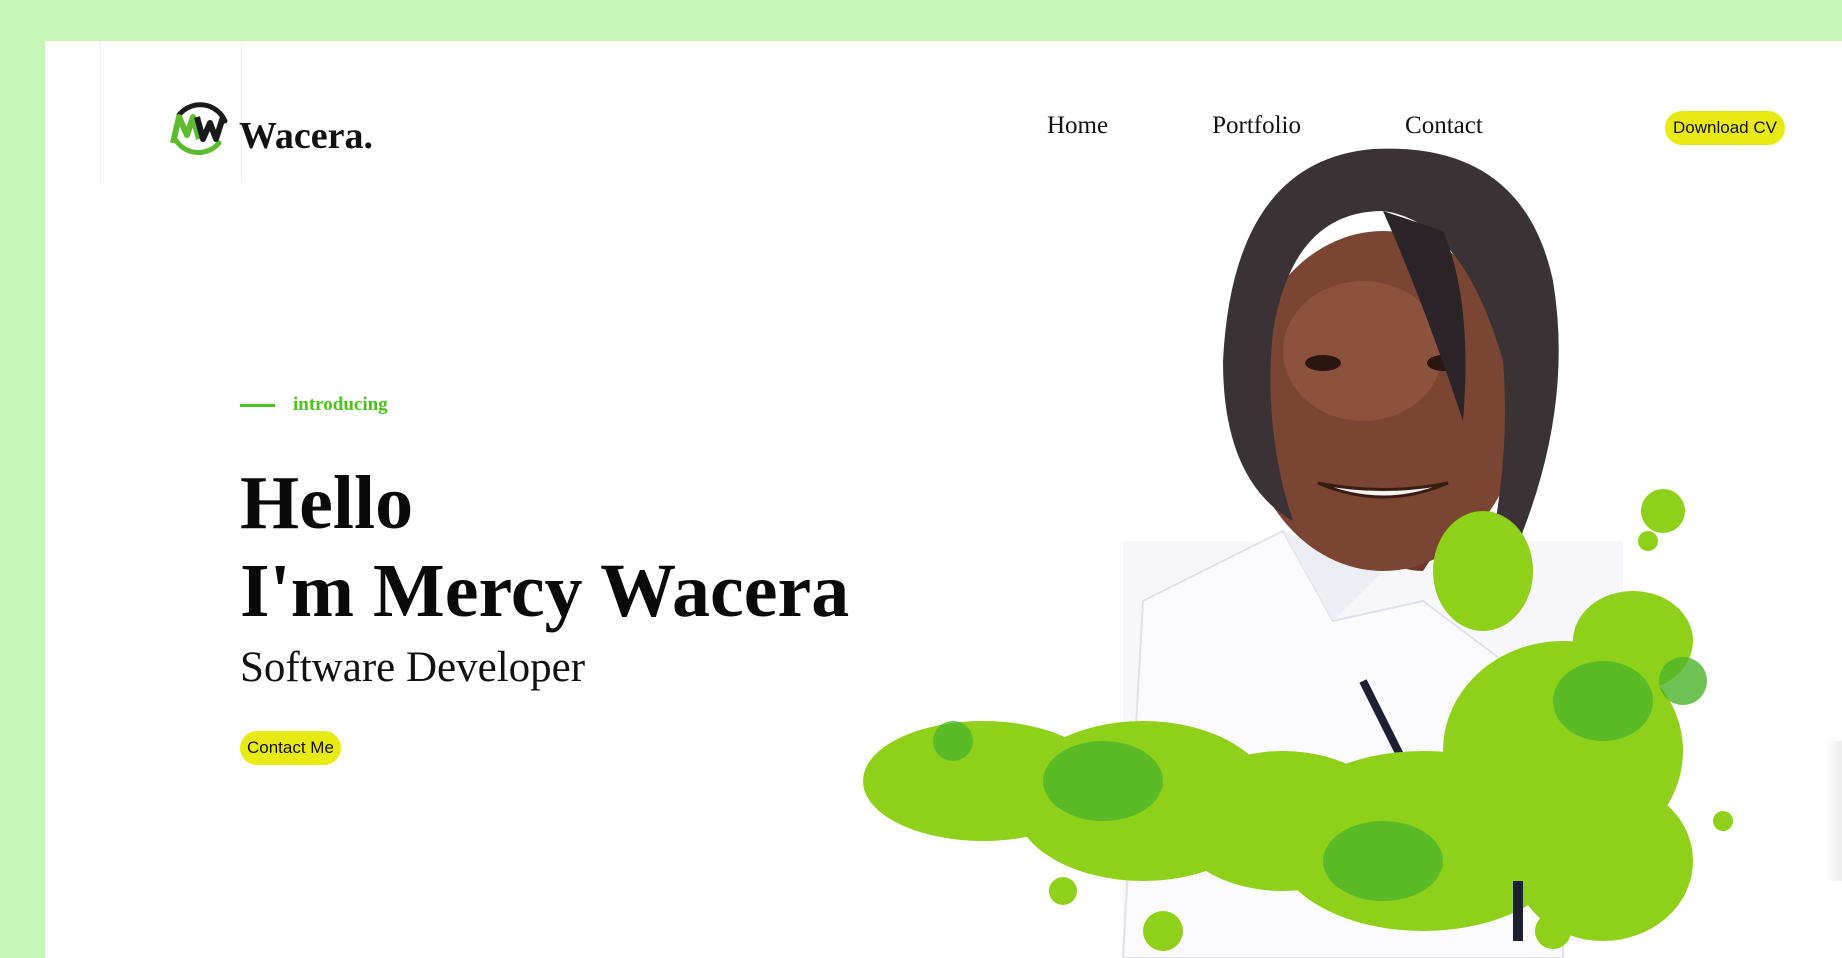 The width and height of the screenshot is (1842, 958). What do you see at coordinates (1834, 811) in the screenshot?
I see `scroll-edge-shadow` at bounding box center [1834, 811].